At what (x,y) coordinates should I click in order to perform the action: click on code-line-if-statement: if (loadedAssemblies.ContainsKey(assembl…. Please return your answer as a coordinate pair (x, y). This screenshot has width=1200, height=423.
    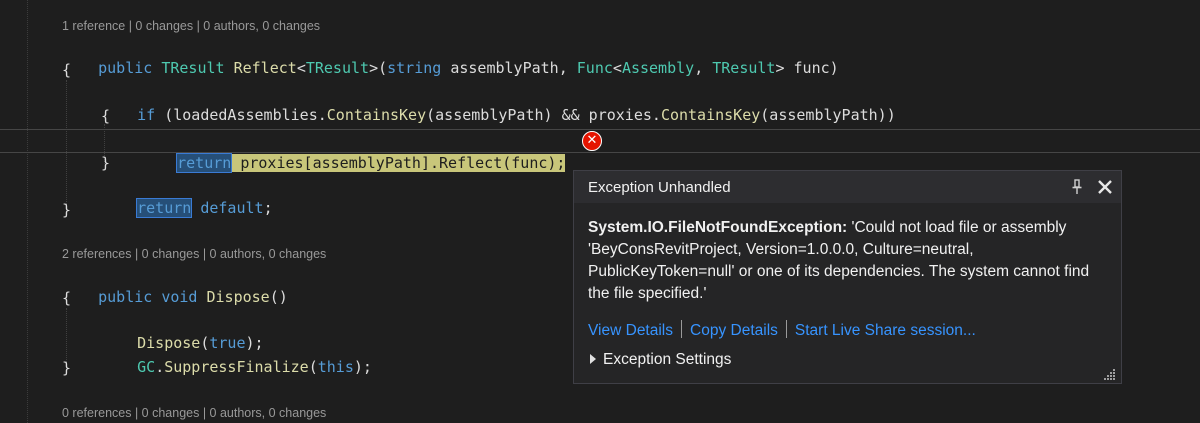
    Looking at the image, I should click on (516, 115).